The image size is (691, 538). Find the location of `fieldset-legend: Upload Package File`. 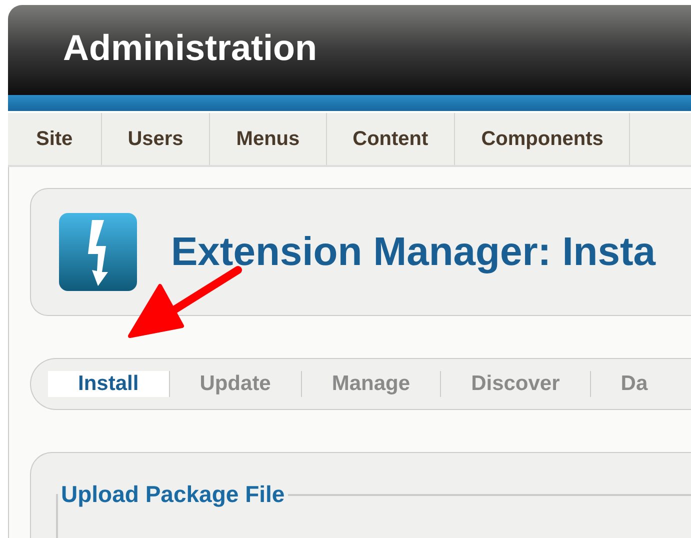

fieldset-legend: Upload Package File is located at coordinates (173, 494).